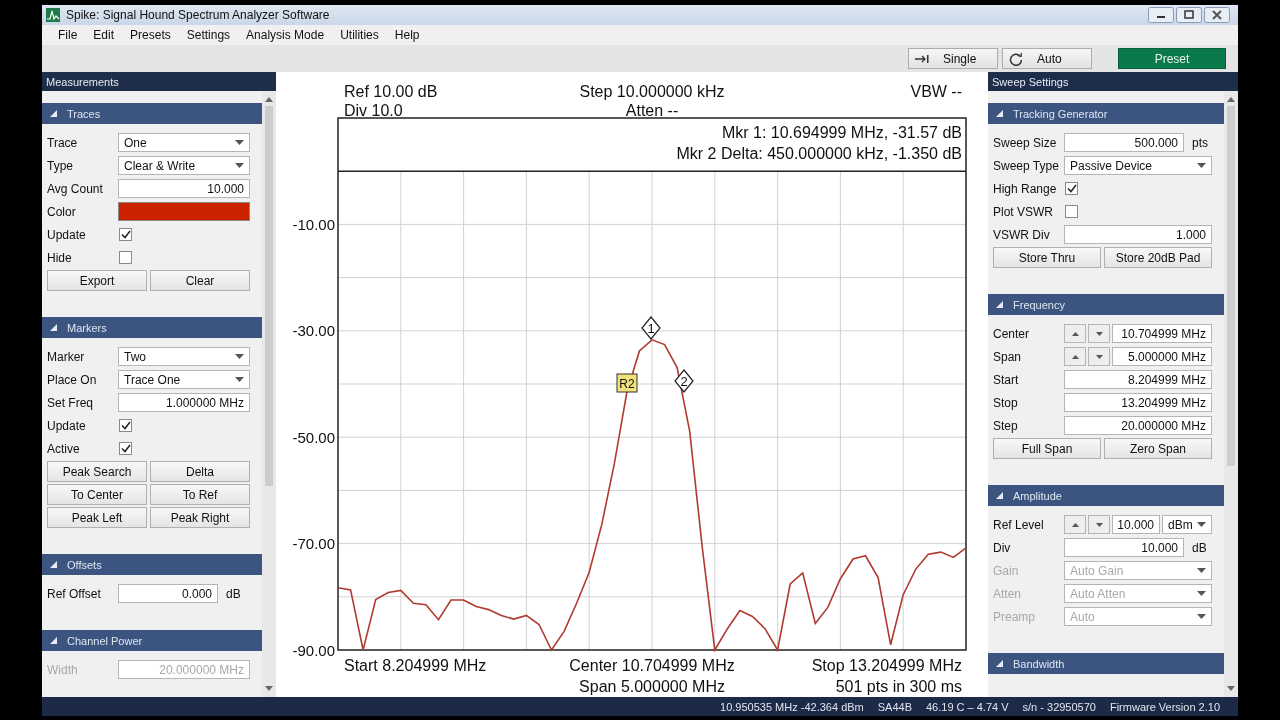  I want to click on dropdown: Passive Device, so click(1138, 165).